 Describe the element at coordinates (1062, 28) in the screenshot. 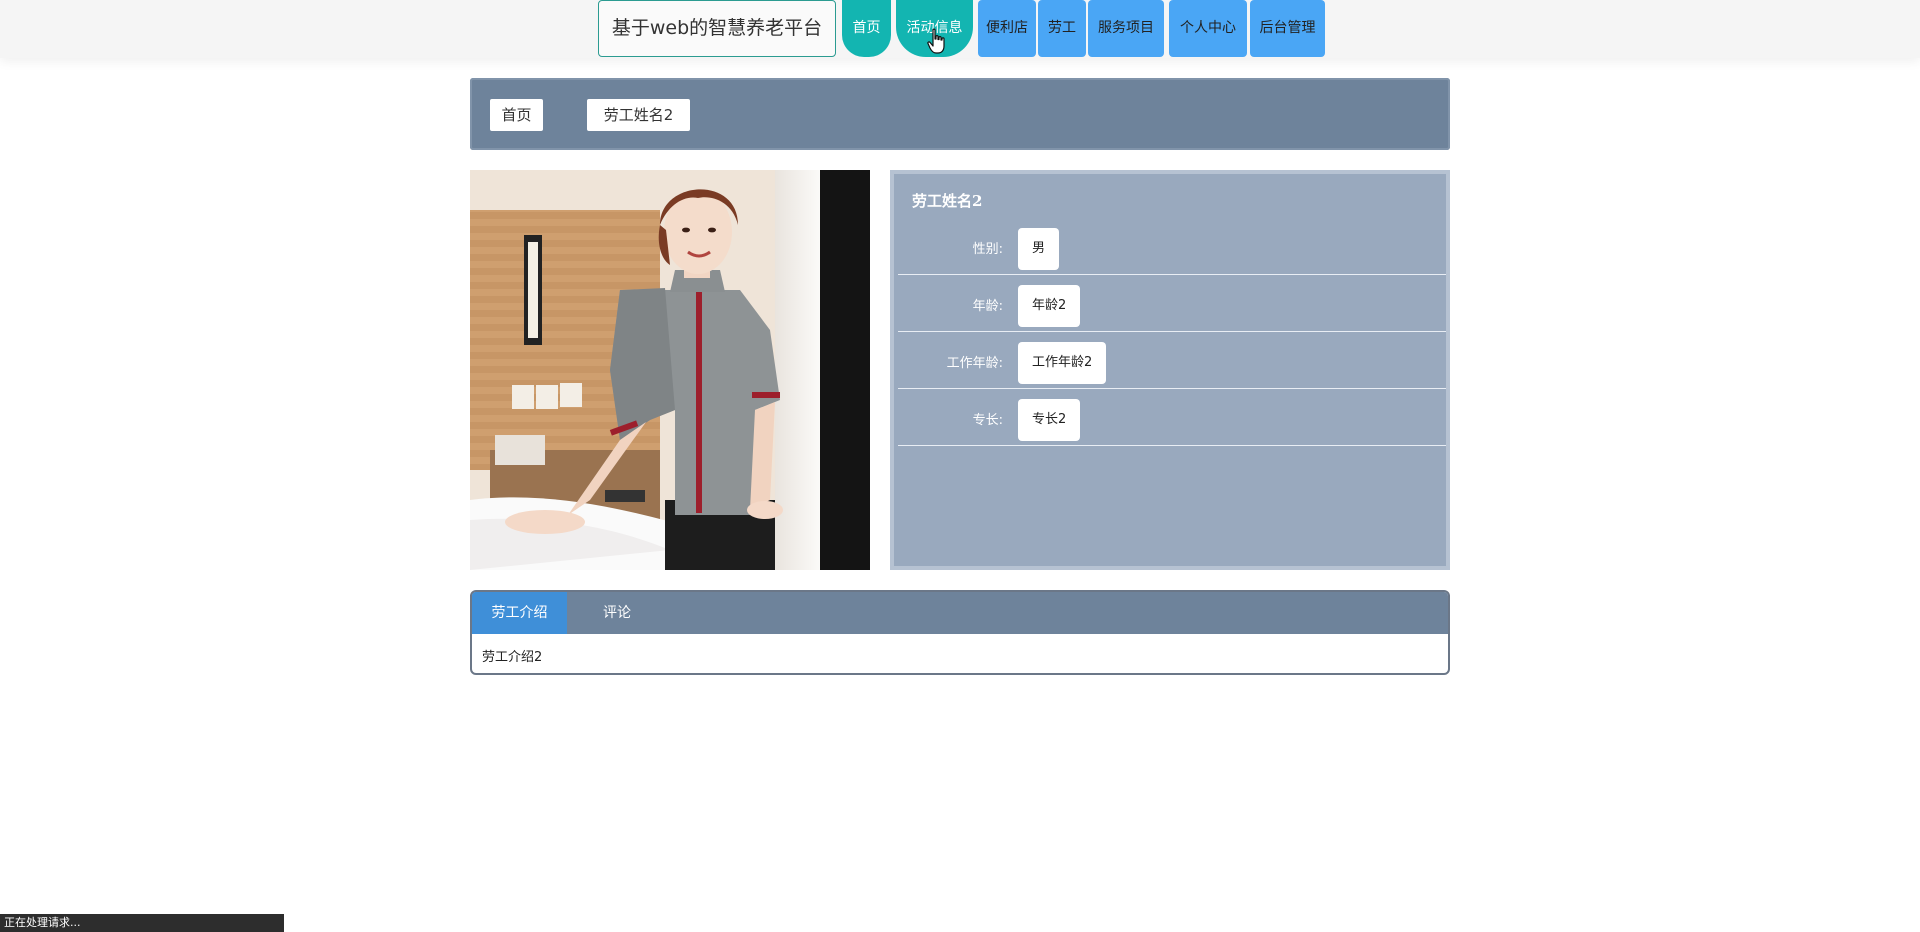

I see `nav-item-workers: 劳工` at that location.